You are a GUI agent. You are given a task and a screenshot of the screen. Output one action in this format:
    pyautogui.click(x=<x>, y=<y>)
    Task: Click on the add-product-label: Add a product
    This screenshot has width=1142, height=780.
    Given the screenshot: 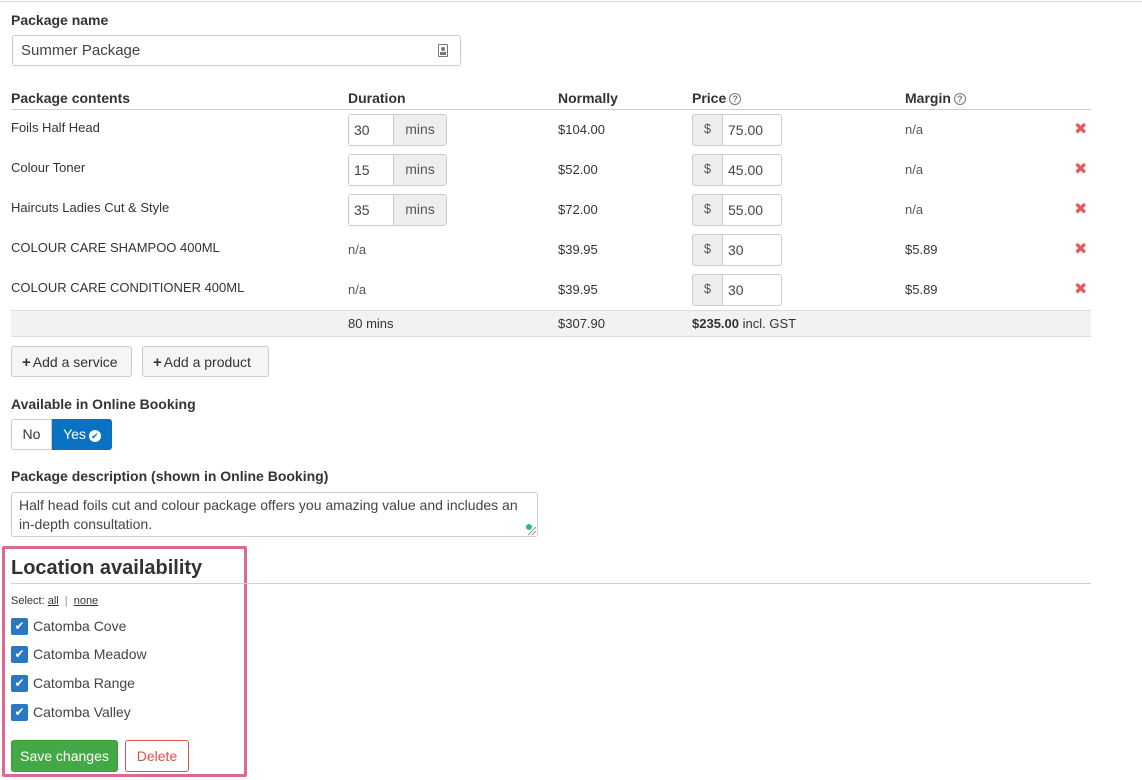 What is the action you would take?
    pyautogui.click(x=207, y=362)
    